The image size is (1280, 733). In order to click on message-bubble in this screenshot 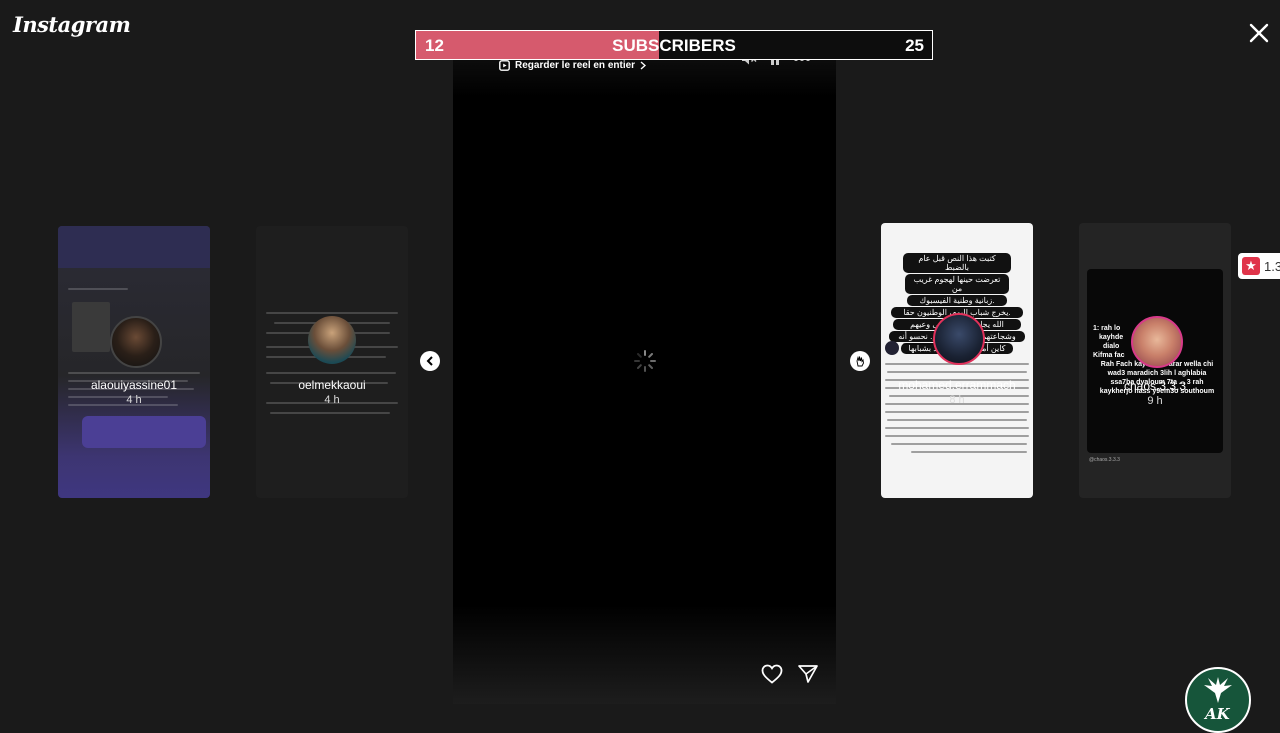, I will do `click(144, 432)`.